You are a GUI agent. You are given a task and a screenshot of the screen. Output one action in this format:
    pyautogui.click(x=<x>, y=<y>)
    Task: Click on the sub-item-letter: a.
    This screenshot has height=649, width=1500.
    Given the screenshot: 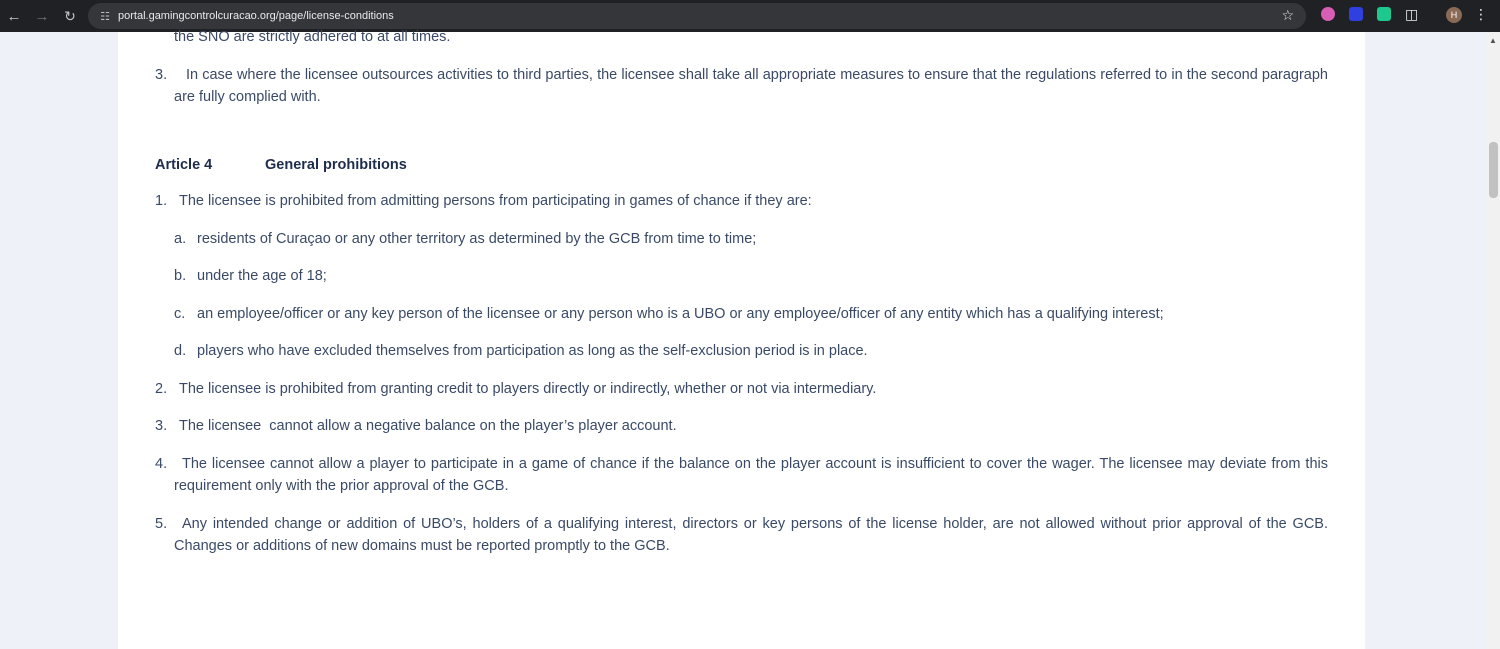 What is the action you would take?
    pyautogui.click(x=180, y=239)
    